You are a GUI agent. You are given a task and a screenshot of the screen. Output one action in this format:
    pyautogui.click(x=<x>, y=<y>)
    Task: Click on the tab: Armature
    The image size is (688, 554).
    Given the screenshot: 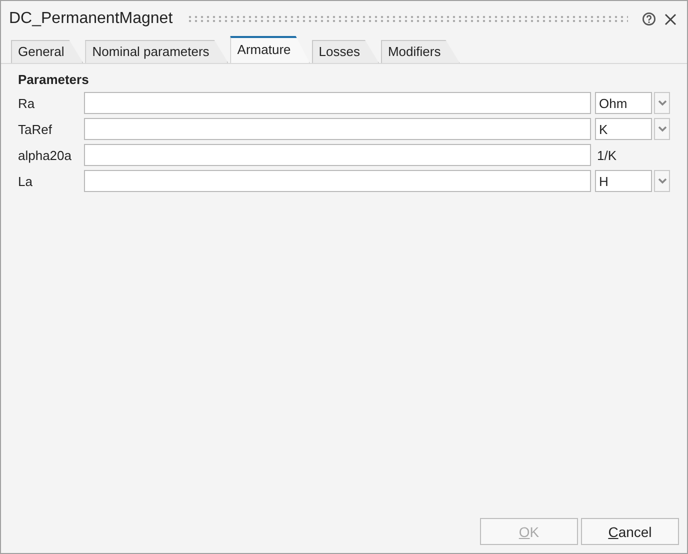 What is the action you would take?
    pyautogui.click(x=270, y=49)
    